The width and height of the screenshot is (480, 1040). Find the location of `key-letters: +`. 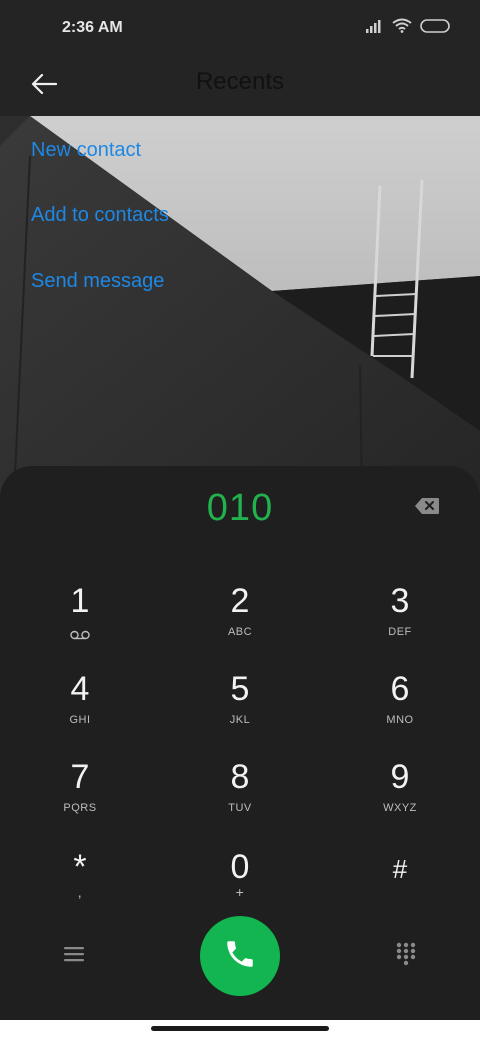

key-letters: + is located at coordinates (240, 892).